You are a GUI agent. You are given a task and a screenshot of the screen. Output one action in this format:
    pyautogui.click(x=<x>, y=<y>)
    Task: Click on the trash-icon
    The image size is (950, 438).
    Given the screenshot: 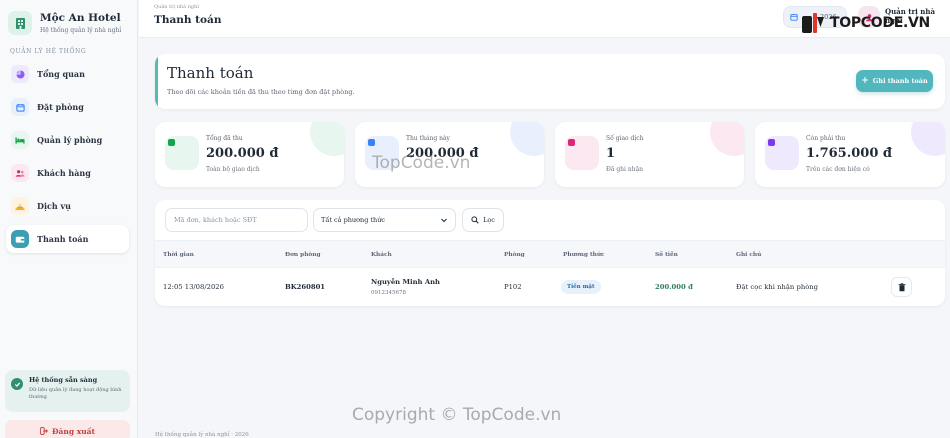 What is the action you would take?
    pyautogui.click(x=902, y=287)
    